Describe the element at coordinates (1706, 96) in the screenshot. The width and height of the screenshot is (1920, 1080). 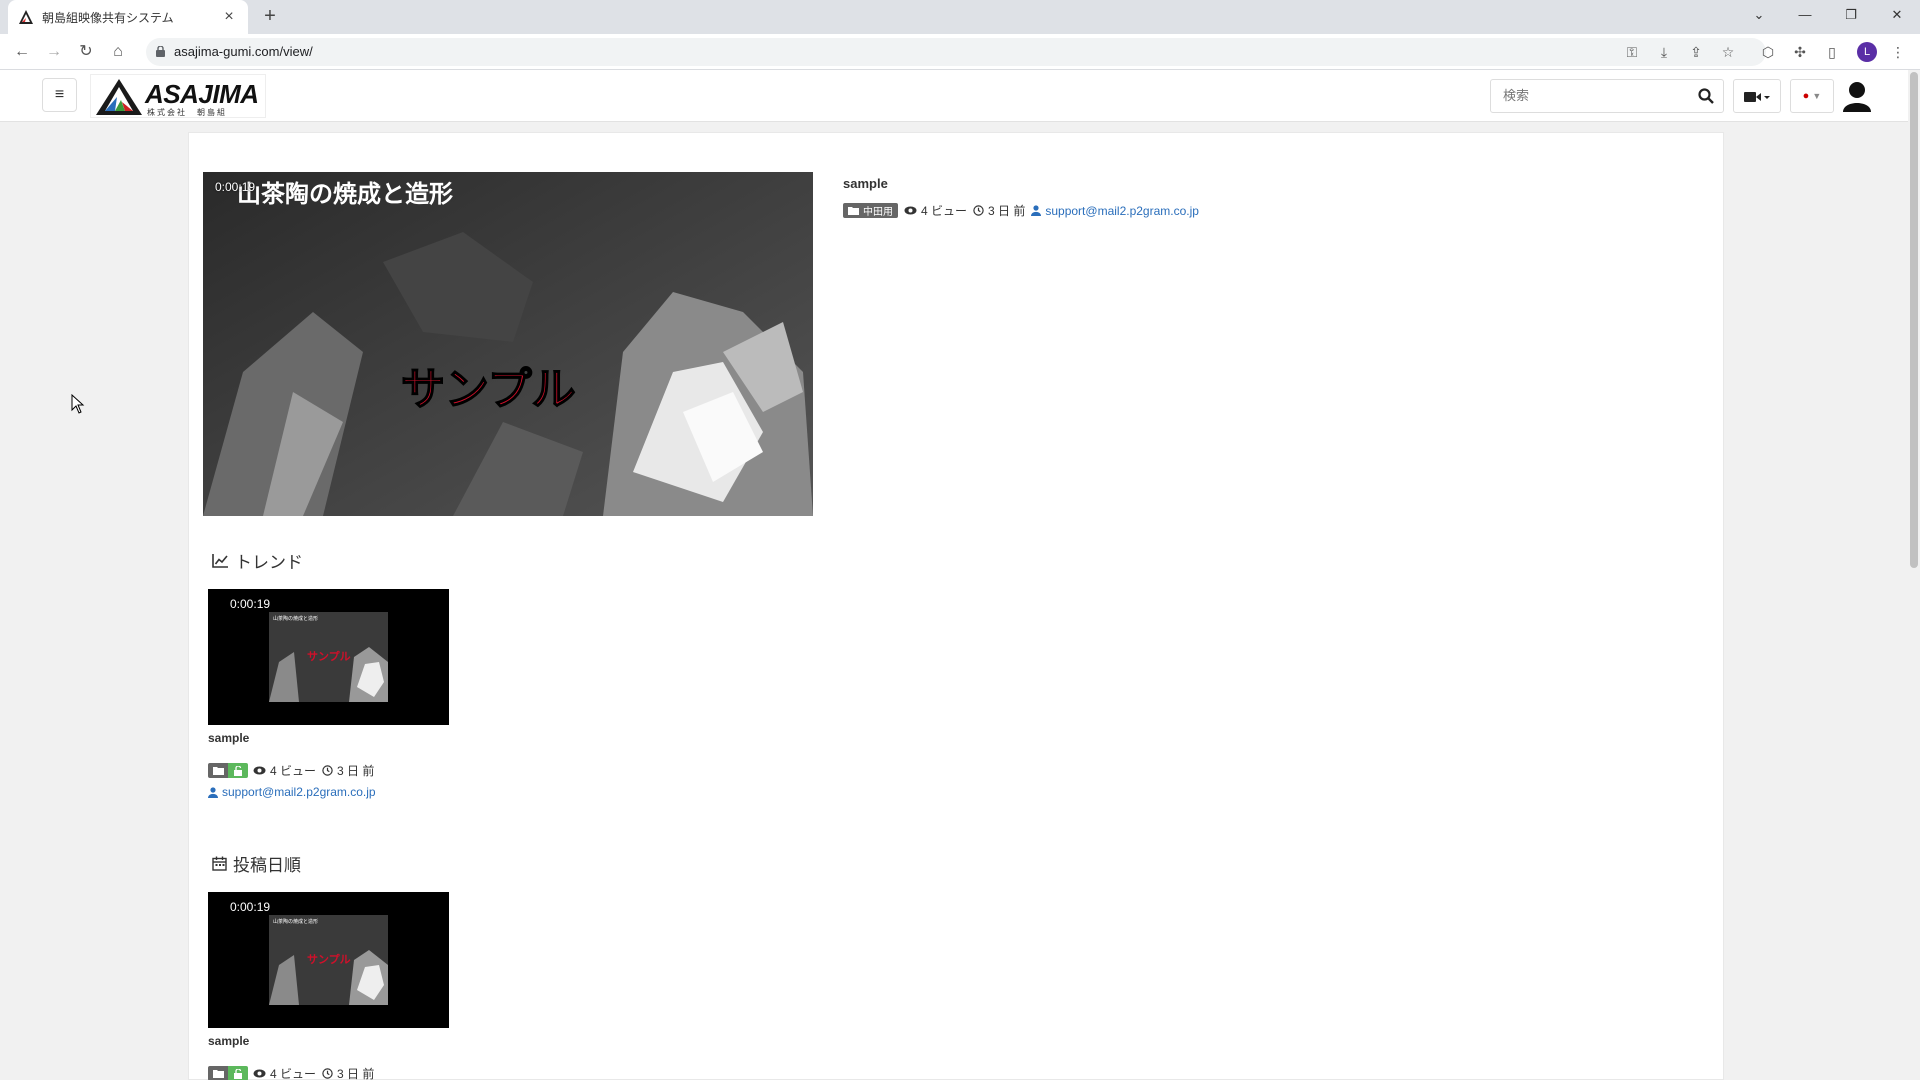
I see `search-icon` at that location.